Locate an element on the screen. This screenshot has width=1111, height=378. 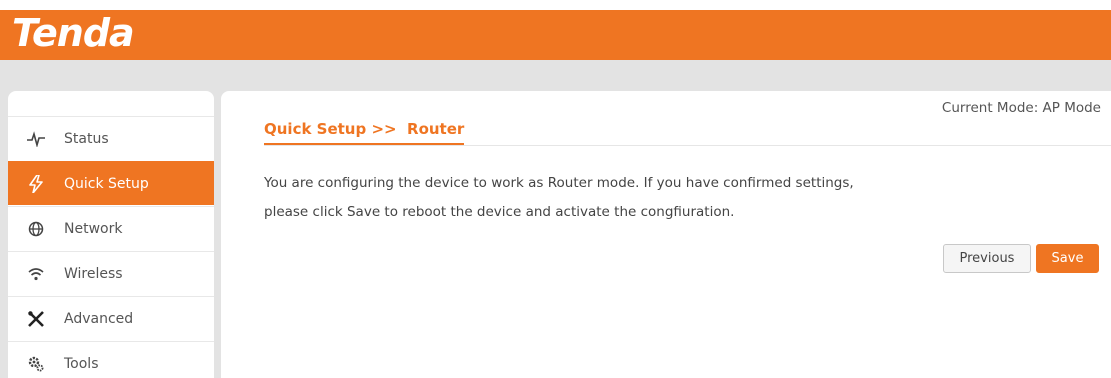
current-mode-label: Current Mode: AP Mode is located at coordinates (1021, 108).